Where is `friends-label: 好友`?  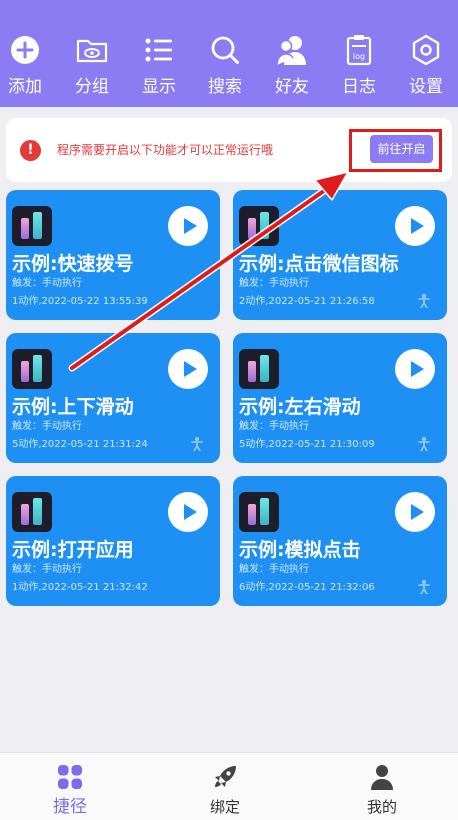 friends-label: 好友 is located at coordinates (292, 87).